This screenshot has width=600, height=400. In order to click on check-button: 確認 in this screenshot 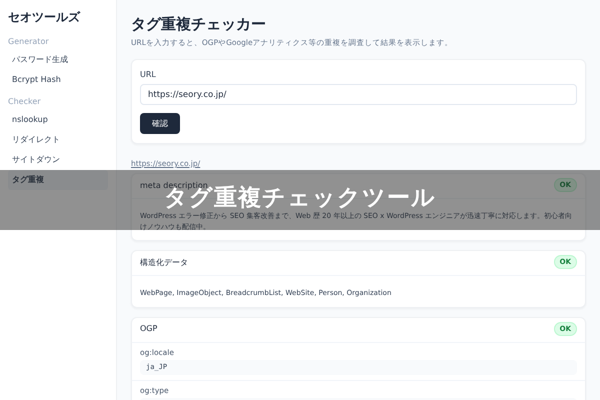, I will do `click(160, 123)`.